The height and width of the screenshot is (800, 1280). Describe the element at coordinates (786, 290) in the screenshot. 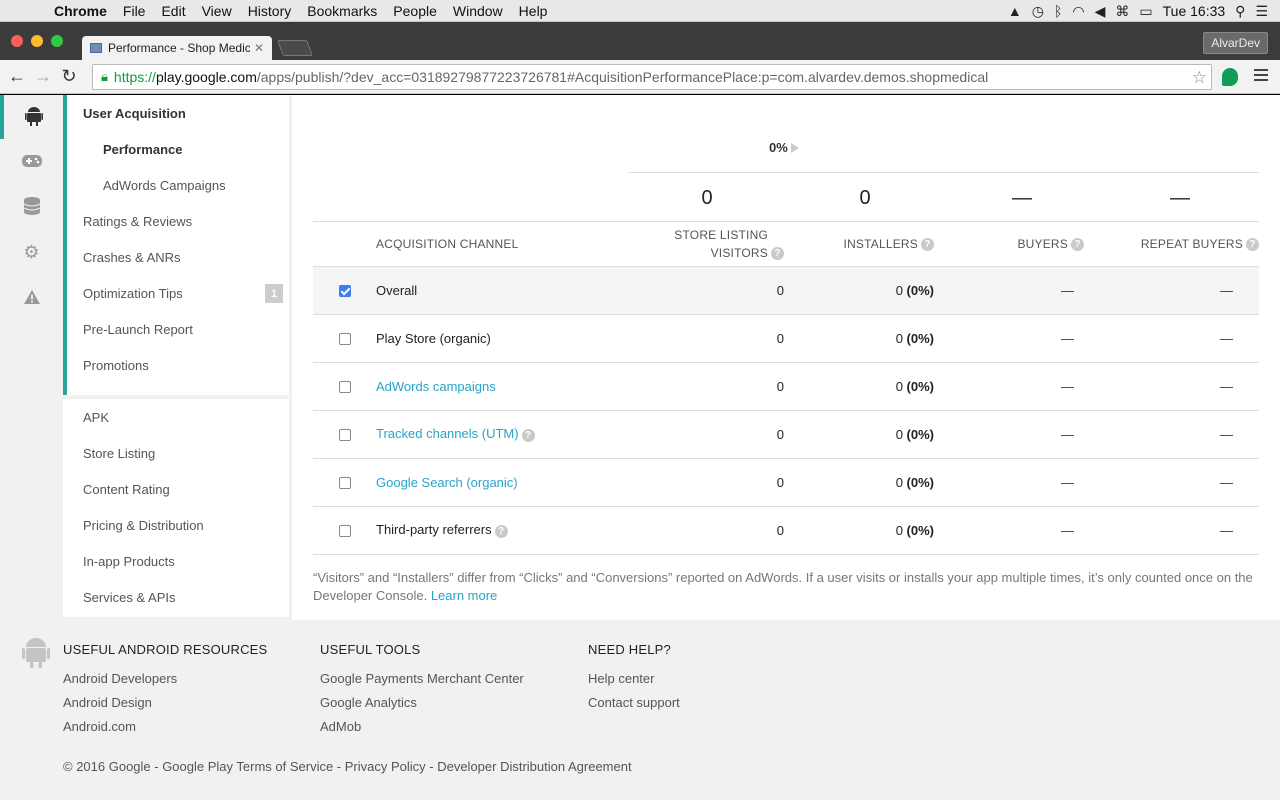

I see `table-row: Overall 0 0 (0%) — —` at that location.